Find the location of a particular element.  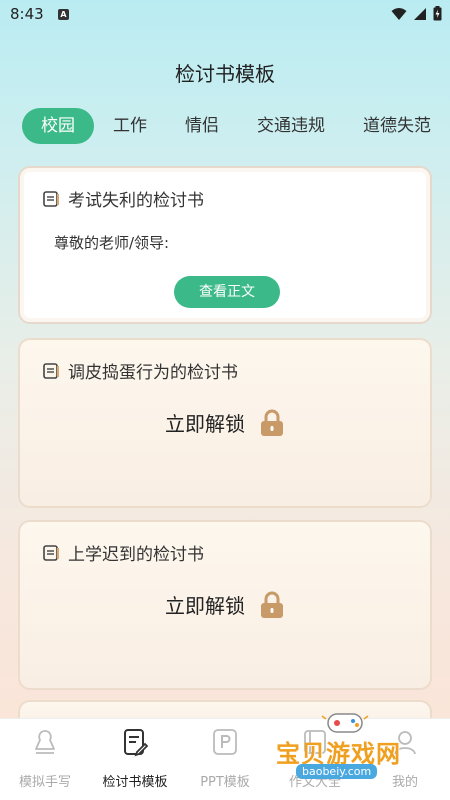

gamepad-icon is located at coordinates (345, 723).